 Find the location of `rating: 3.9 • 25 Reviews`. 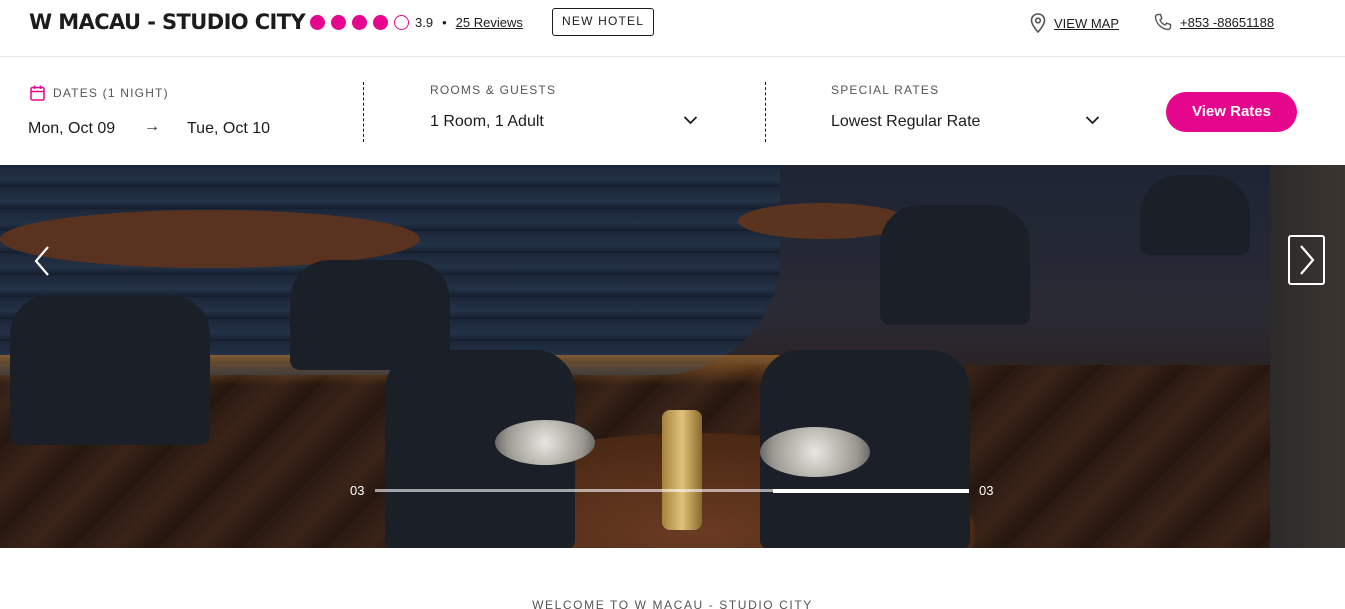

rating: 3.9 • 25 Reviews is located at coordinates (416, 22).